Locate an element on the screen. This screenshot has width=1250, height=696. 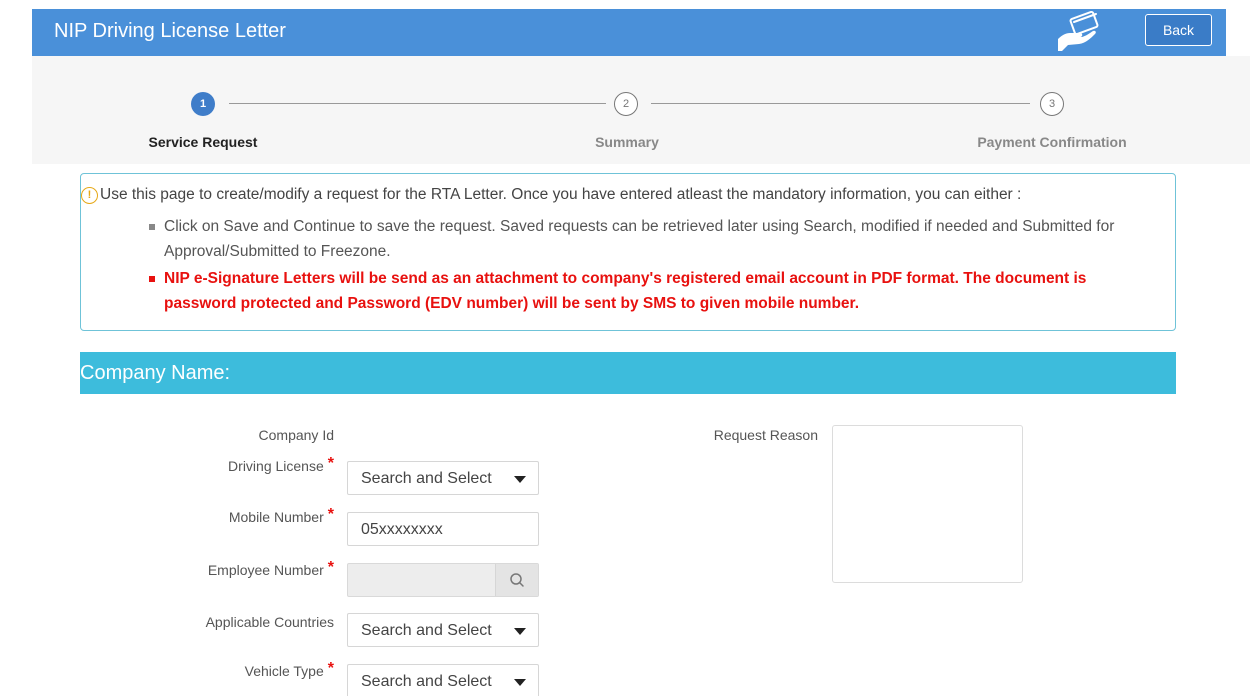
mobile-number-value: 05xxxxxxxx is located at coordinates (402, 529).